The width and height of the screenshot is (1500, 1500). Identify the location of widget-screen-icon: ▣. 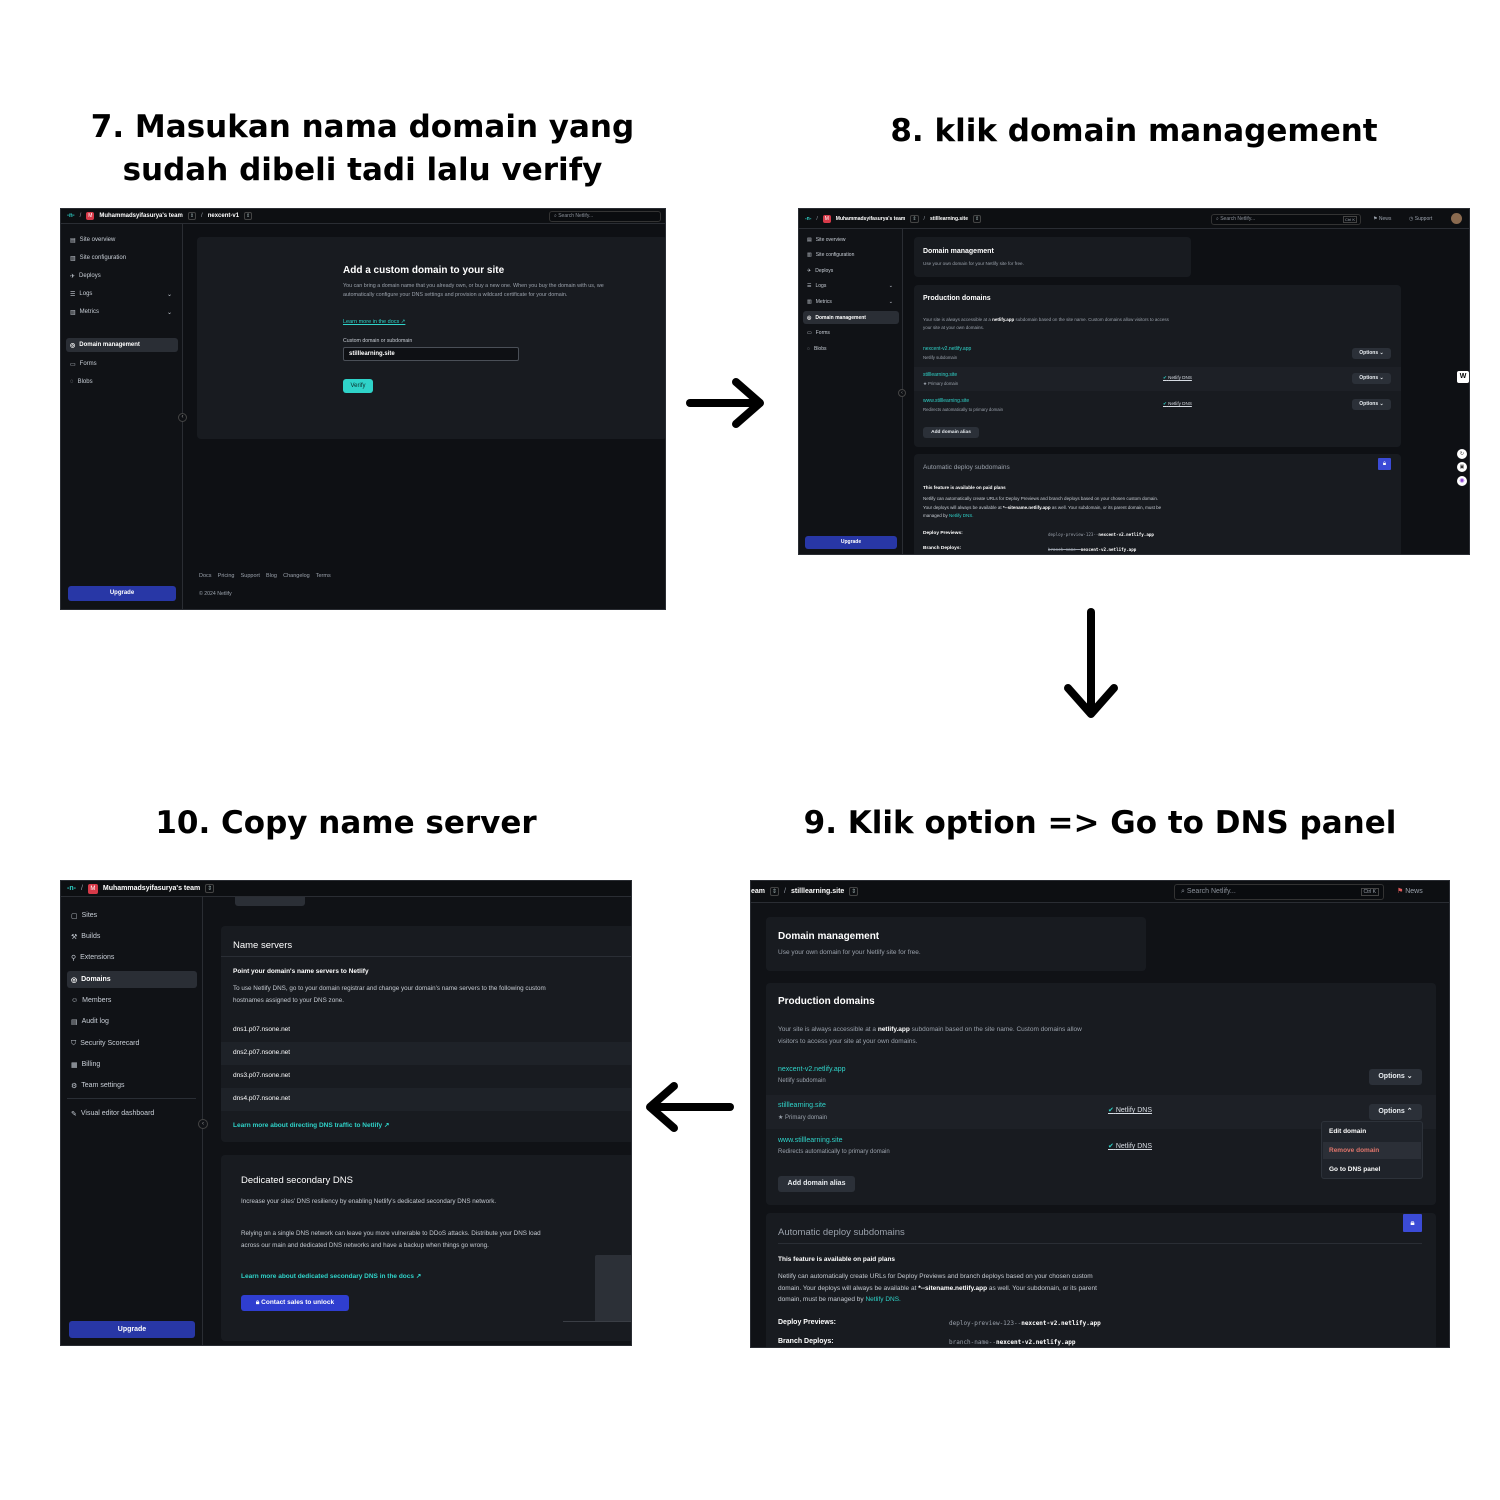
(1462, 467).